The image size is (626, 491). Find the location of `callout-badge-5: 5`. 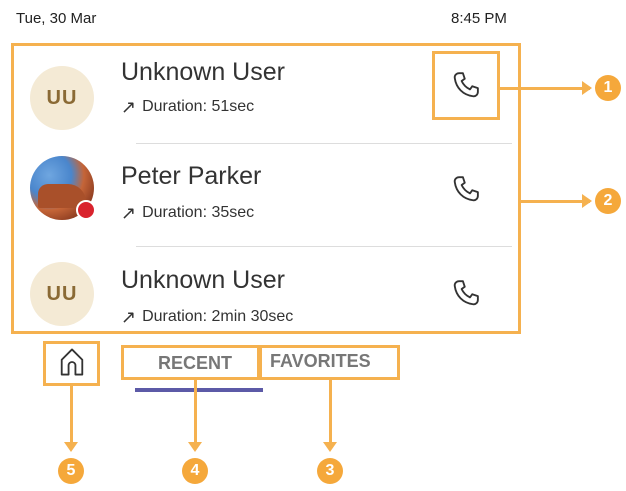

callout-badge-5: 5 is located at coordinates (71, 471).